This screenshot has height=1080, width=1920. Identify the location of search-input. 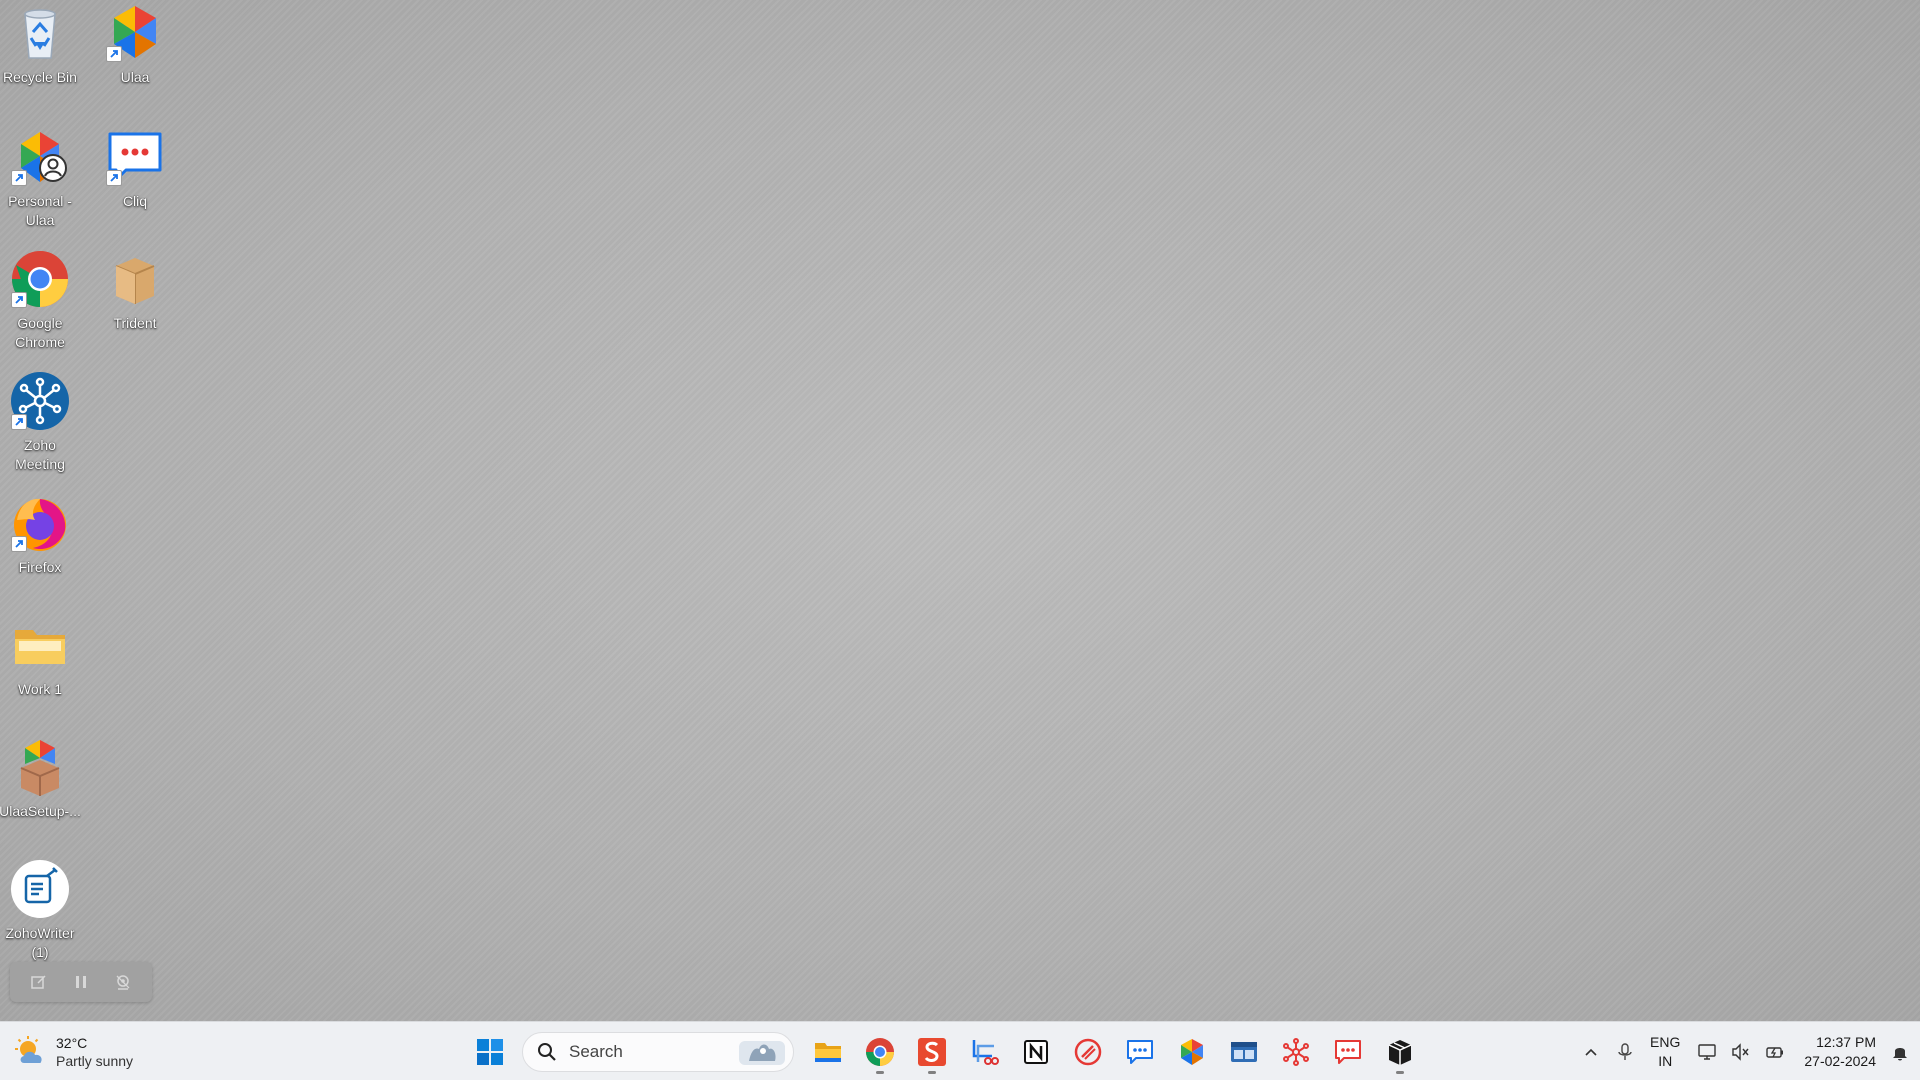
(644, 1051).